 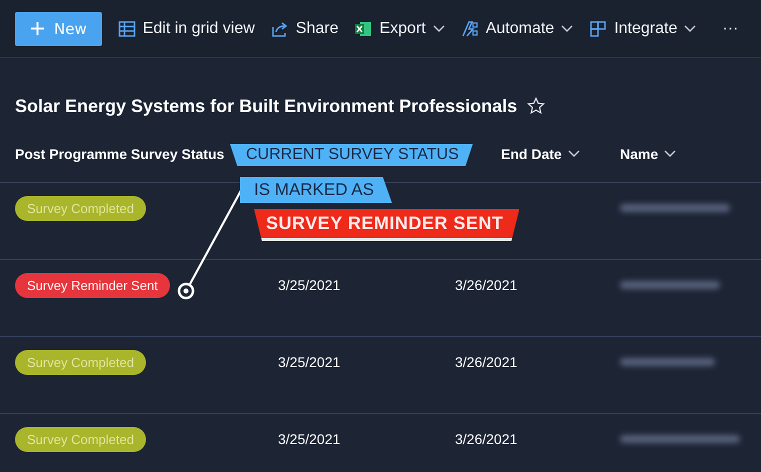 I want to click on spreadsheet-icon, so click(x=363, y=29).